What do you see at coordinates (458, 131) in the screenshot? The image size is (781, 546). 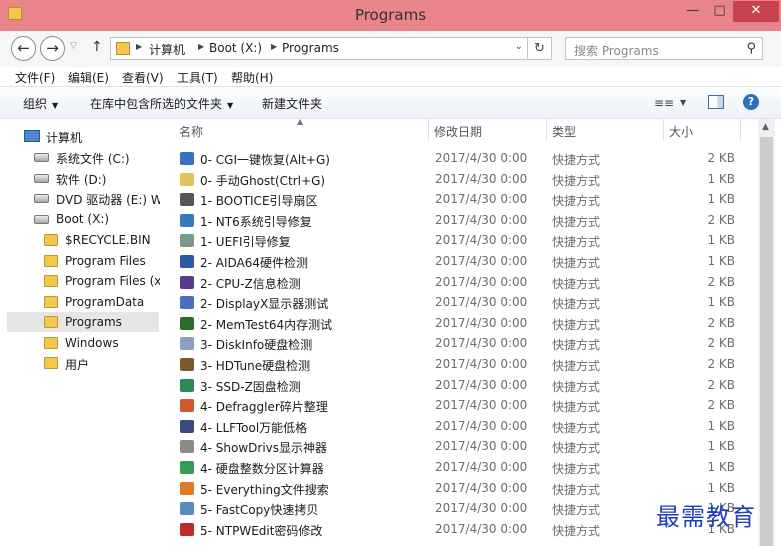 I see `column-header-modified: 修改日期` at bounding box center [458, 131].